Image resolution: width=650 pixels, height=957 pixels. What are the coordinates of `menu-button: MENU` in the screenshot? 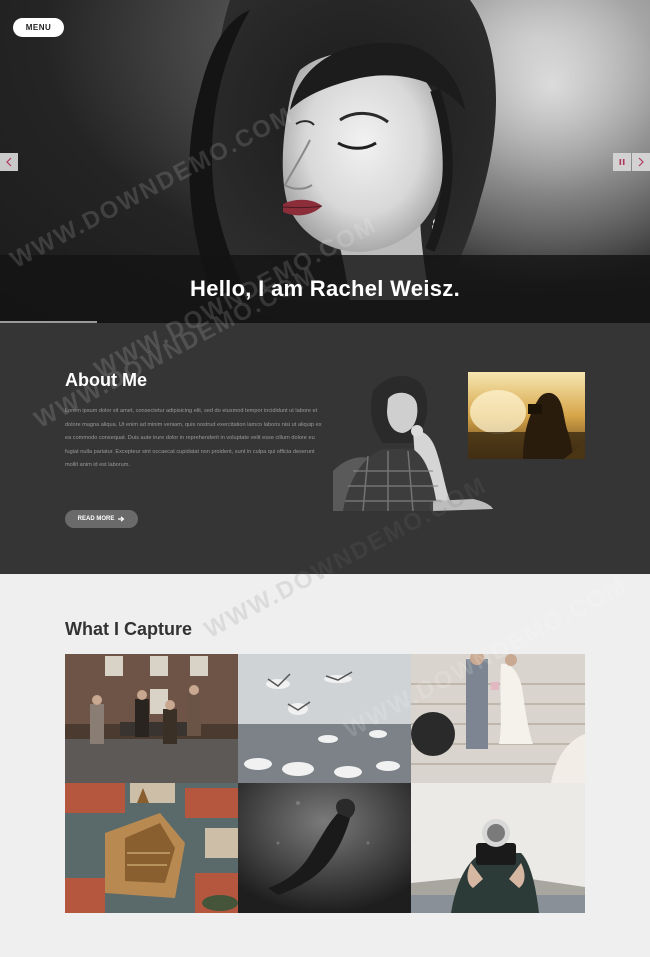 It's located at (38, 27).